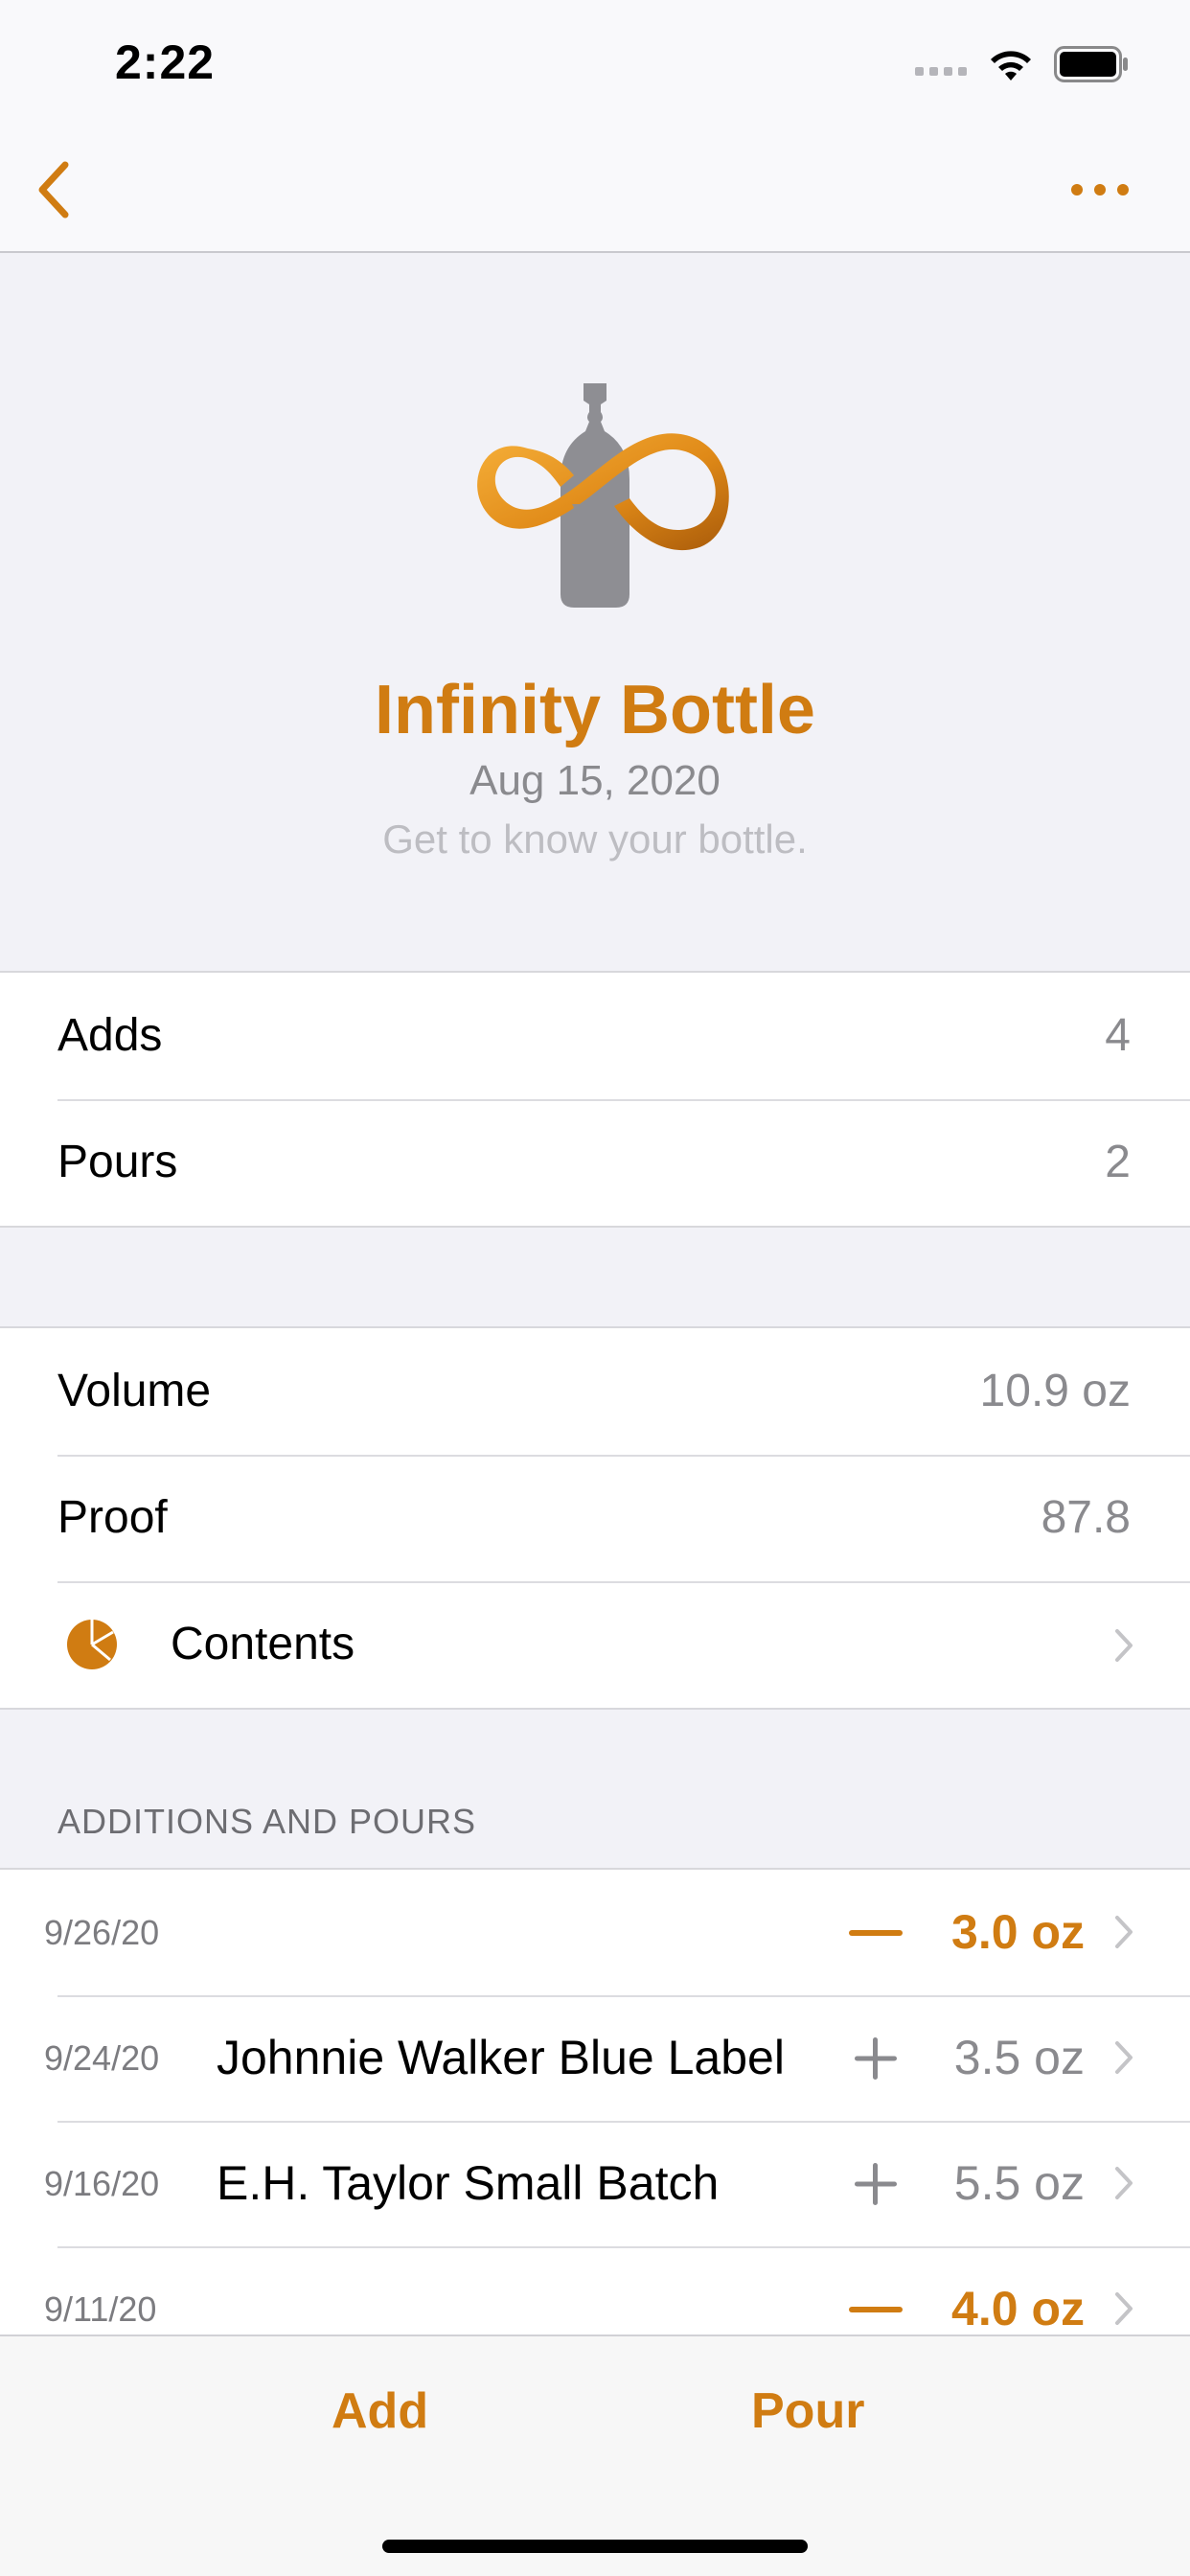 This screenshot has width=1190, height=2576. I want to click on contents-label: Contents, so click(263, 1644).